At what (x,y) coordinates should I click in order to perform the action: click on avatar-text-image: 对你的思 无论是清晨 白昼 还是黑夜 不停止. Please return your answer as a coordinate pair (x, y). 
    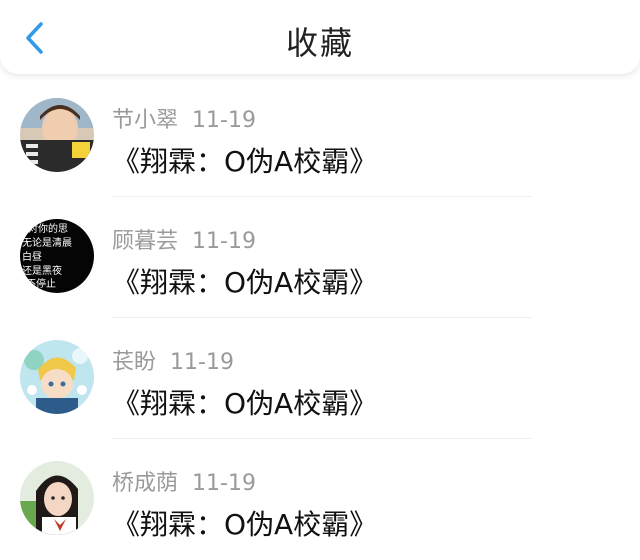
    Looking at the image, I should click on (57, 256).